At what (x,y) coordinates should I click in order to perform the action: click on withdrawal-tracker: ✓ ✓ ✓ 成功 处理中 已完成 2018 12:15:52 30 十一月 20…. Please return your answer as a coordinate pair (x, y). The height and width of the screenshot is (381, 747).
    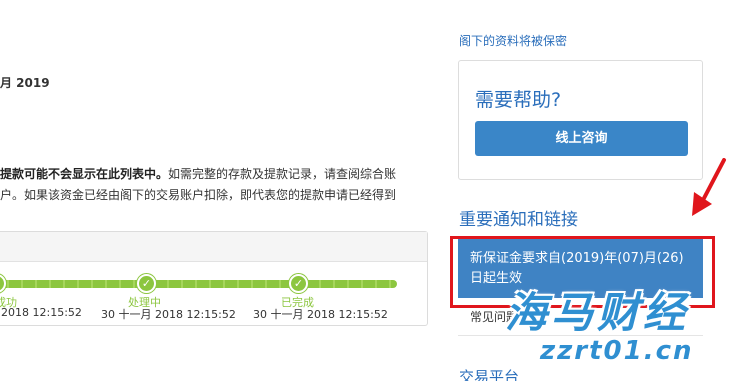
    Looking at the image, I should click on (214, 278).